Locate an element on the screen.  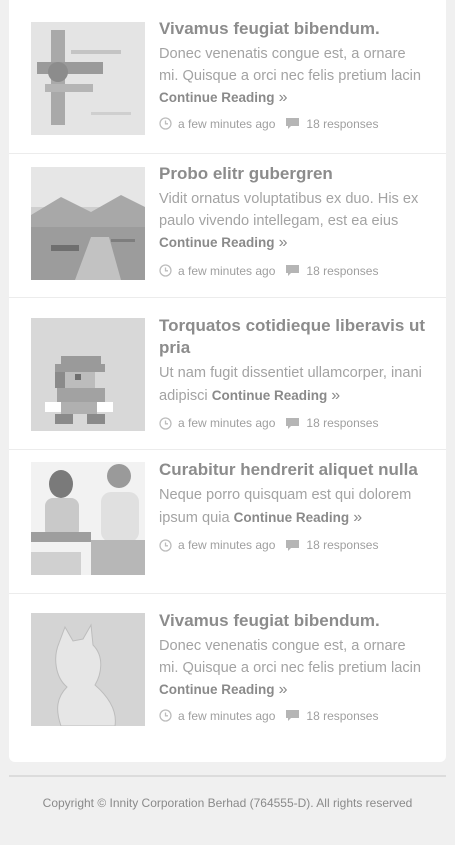
fitness-women-photo-icon is located at coordinates (88, 518).